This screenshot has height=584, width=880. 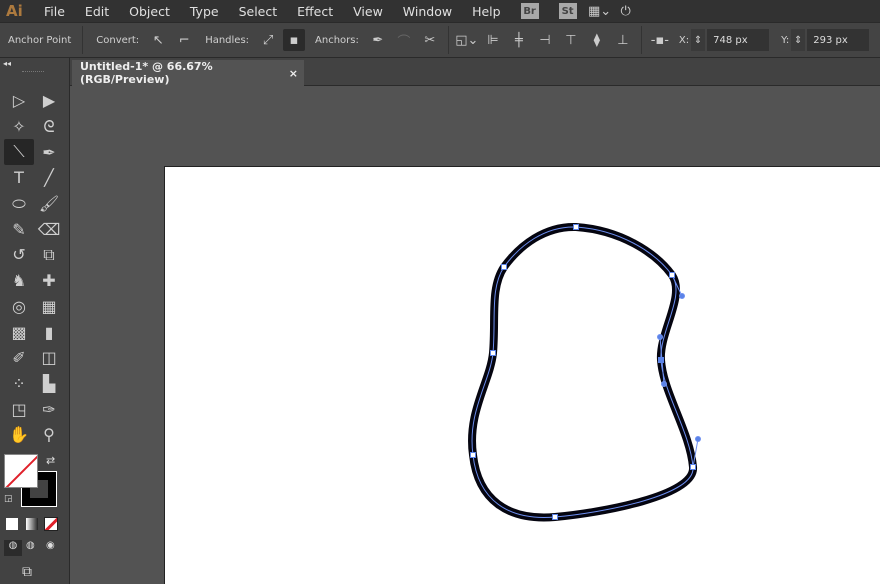 I want to click on menu-file: File, so click(x=54, y=11).